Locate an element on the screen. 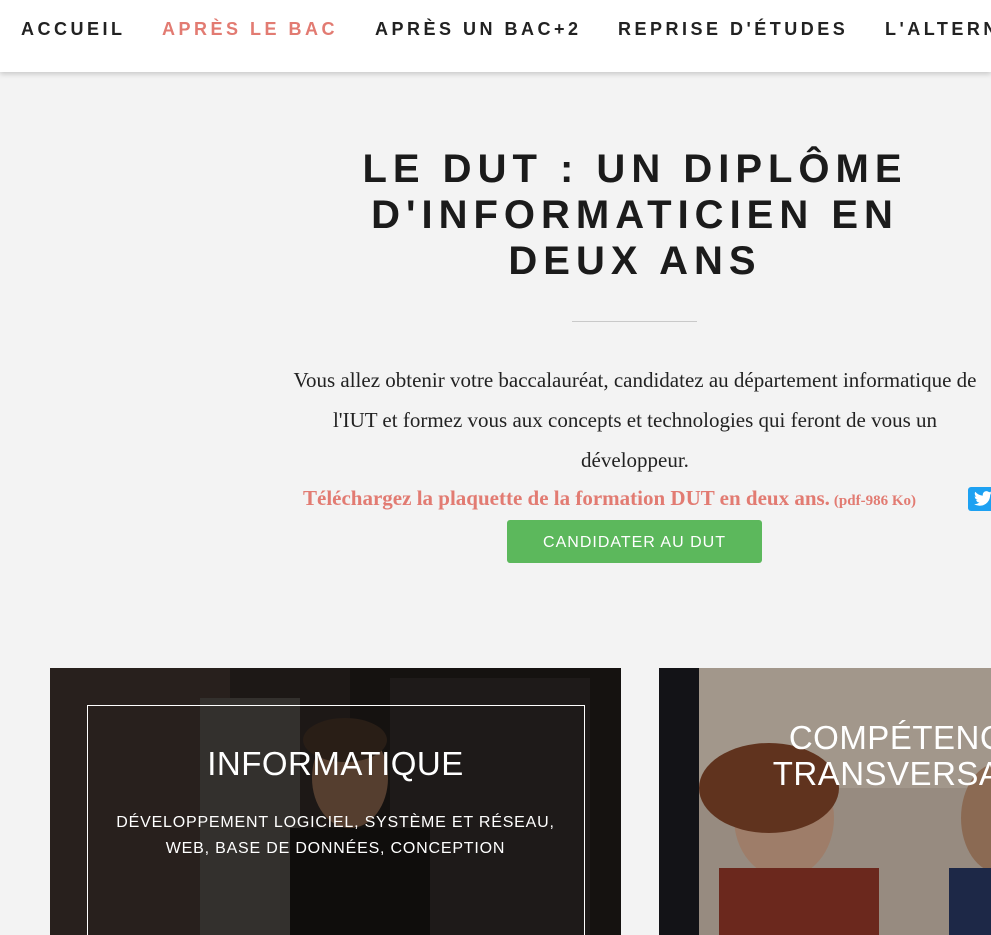 Image resolution: width=991 pixels, height=935 pixels. twitter-icon is located at coordinates (982, 498).